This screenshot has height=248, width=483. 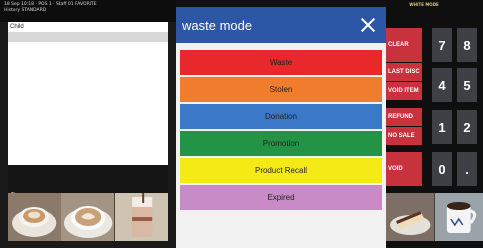 What do you see at coordinates (467, 169) in the screenshot?
I see `key-decimal: .` at bounding box center [467, 169].